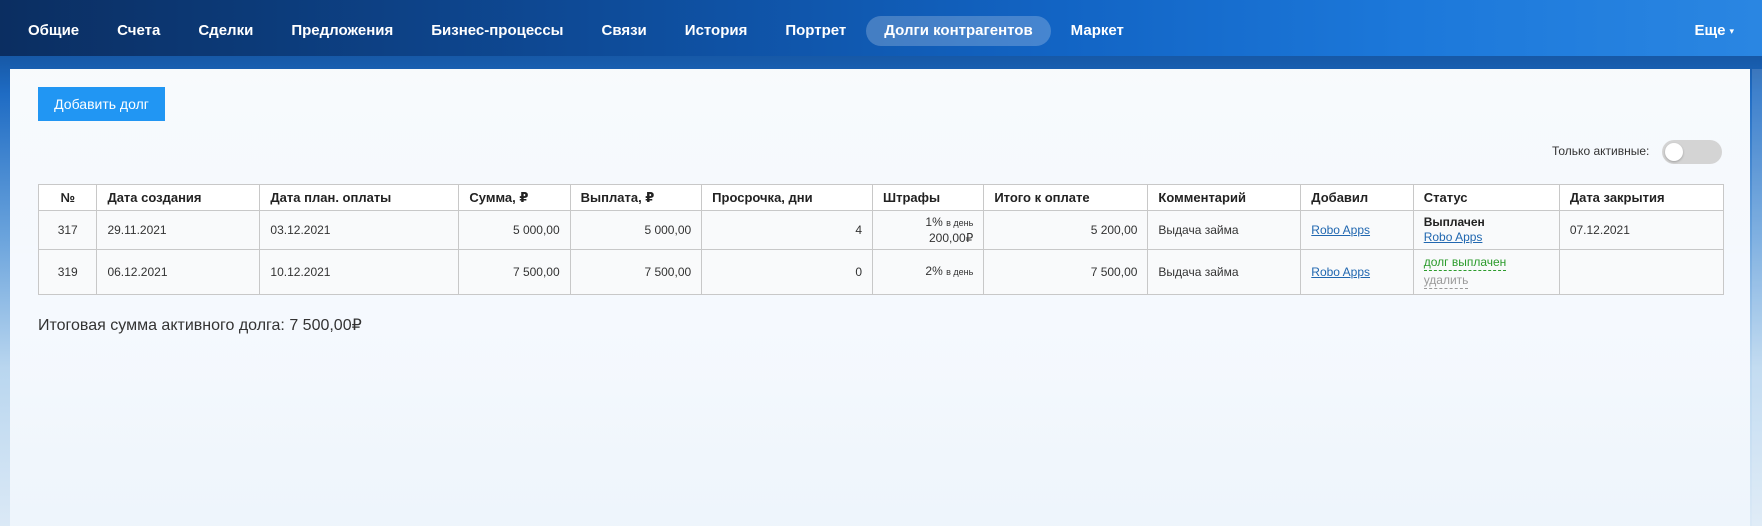 The image size is (1762, 526). I want to click on tab-invoices: Счета, so click(138, 31).